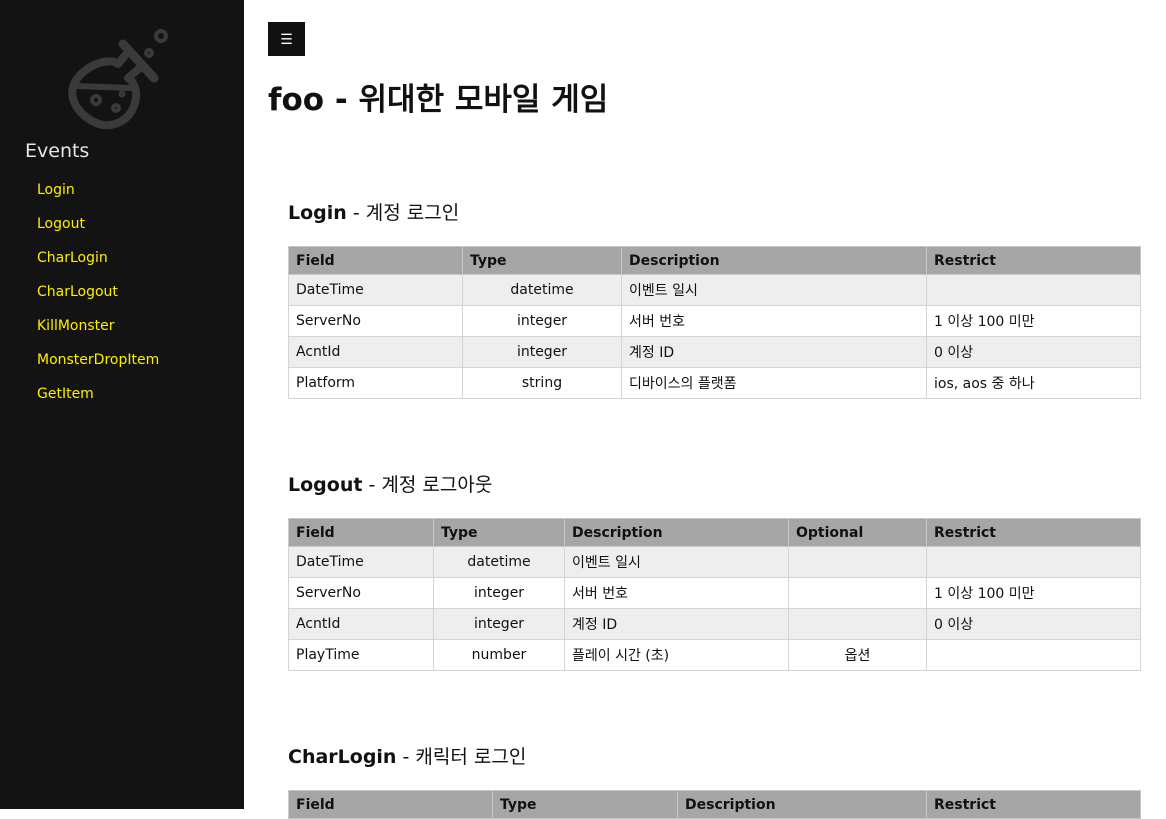 This screenshot has height=819, width=1166. I want to click on event-description: 캐릭터 로그인, so click(471, 757).